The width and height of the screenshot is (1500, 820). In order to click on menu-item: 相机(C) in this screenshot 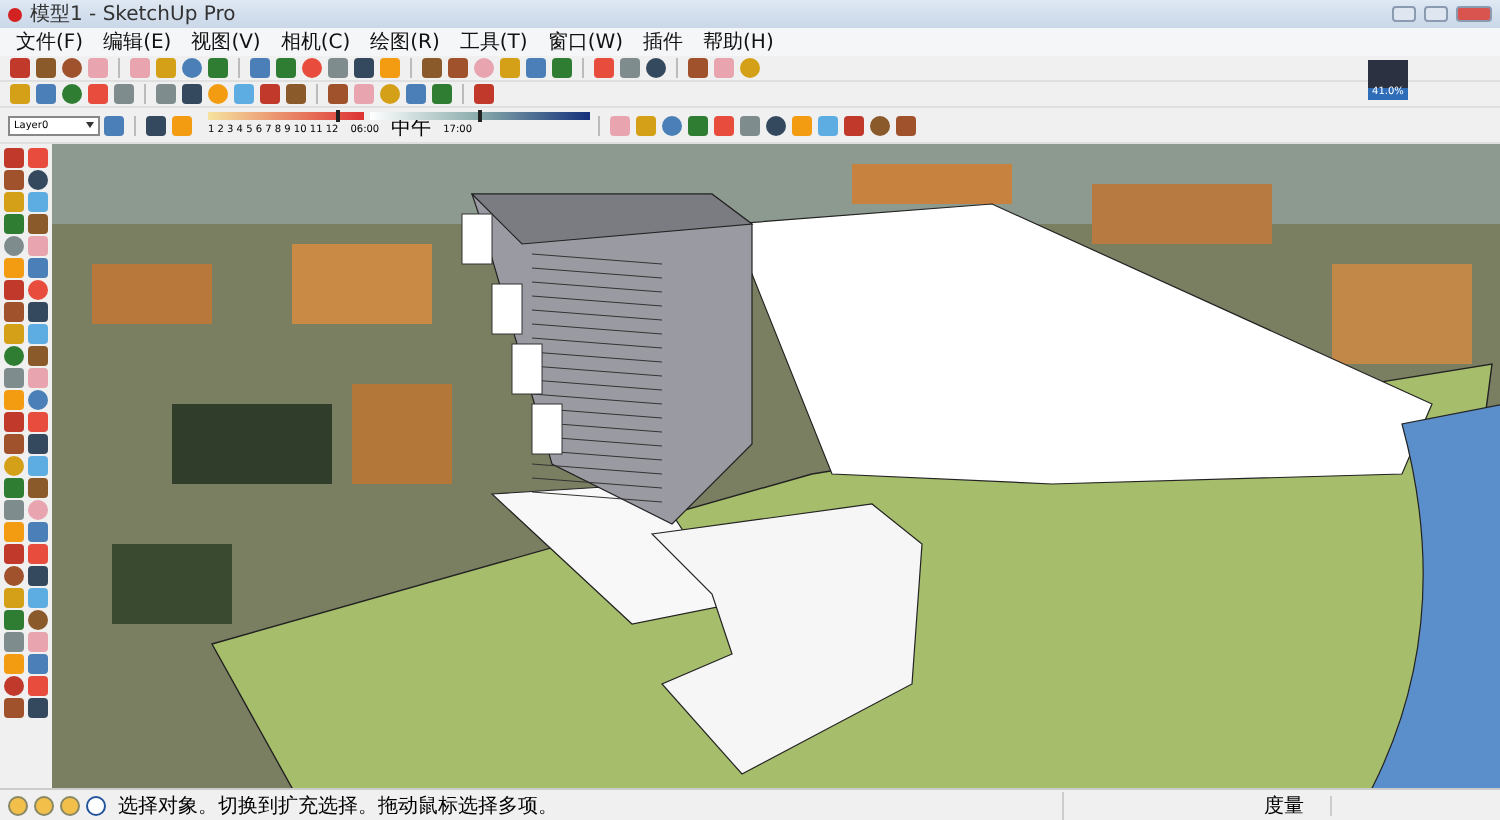, I will do `click(315, 42)`.